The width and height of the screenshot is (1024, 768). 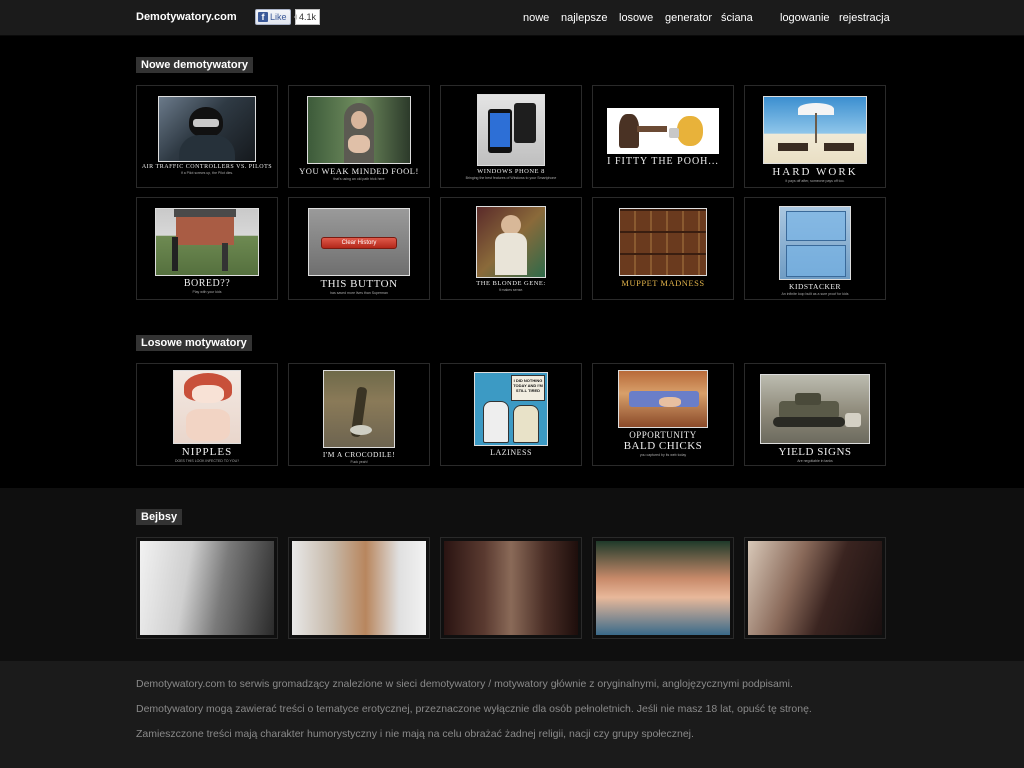 I want to click on poster-caption: THIS BUTTON, so click(x=359, y=284).